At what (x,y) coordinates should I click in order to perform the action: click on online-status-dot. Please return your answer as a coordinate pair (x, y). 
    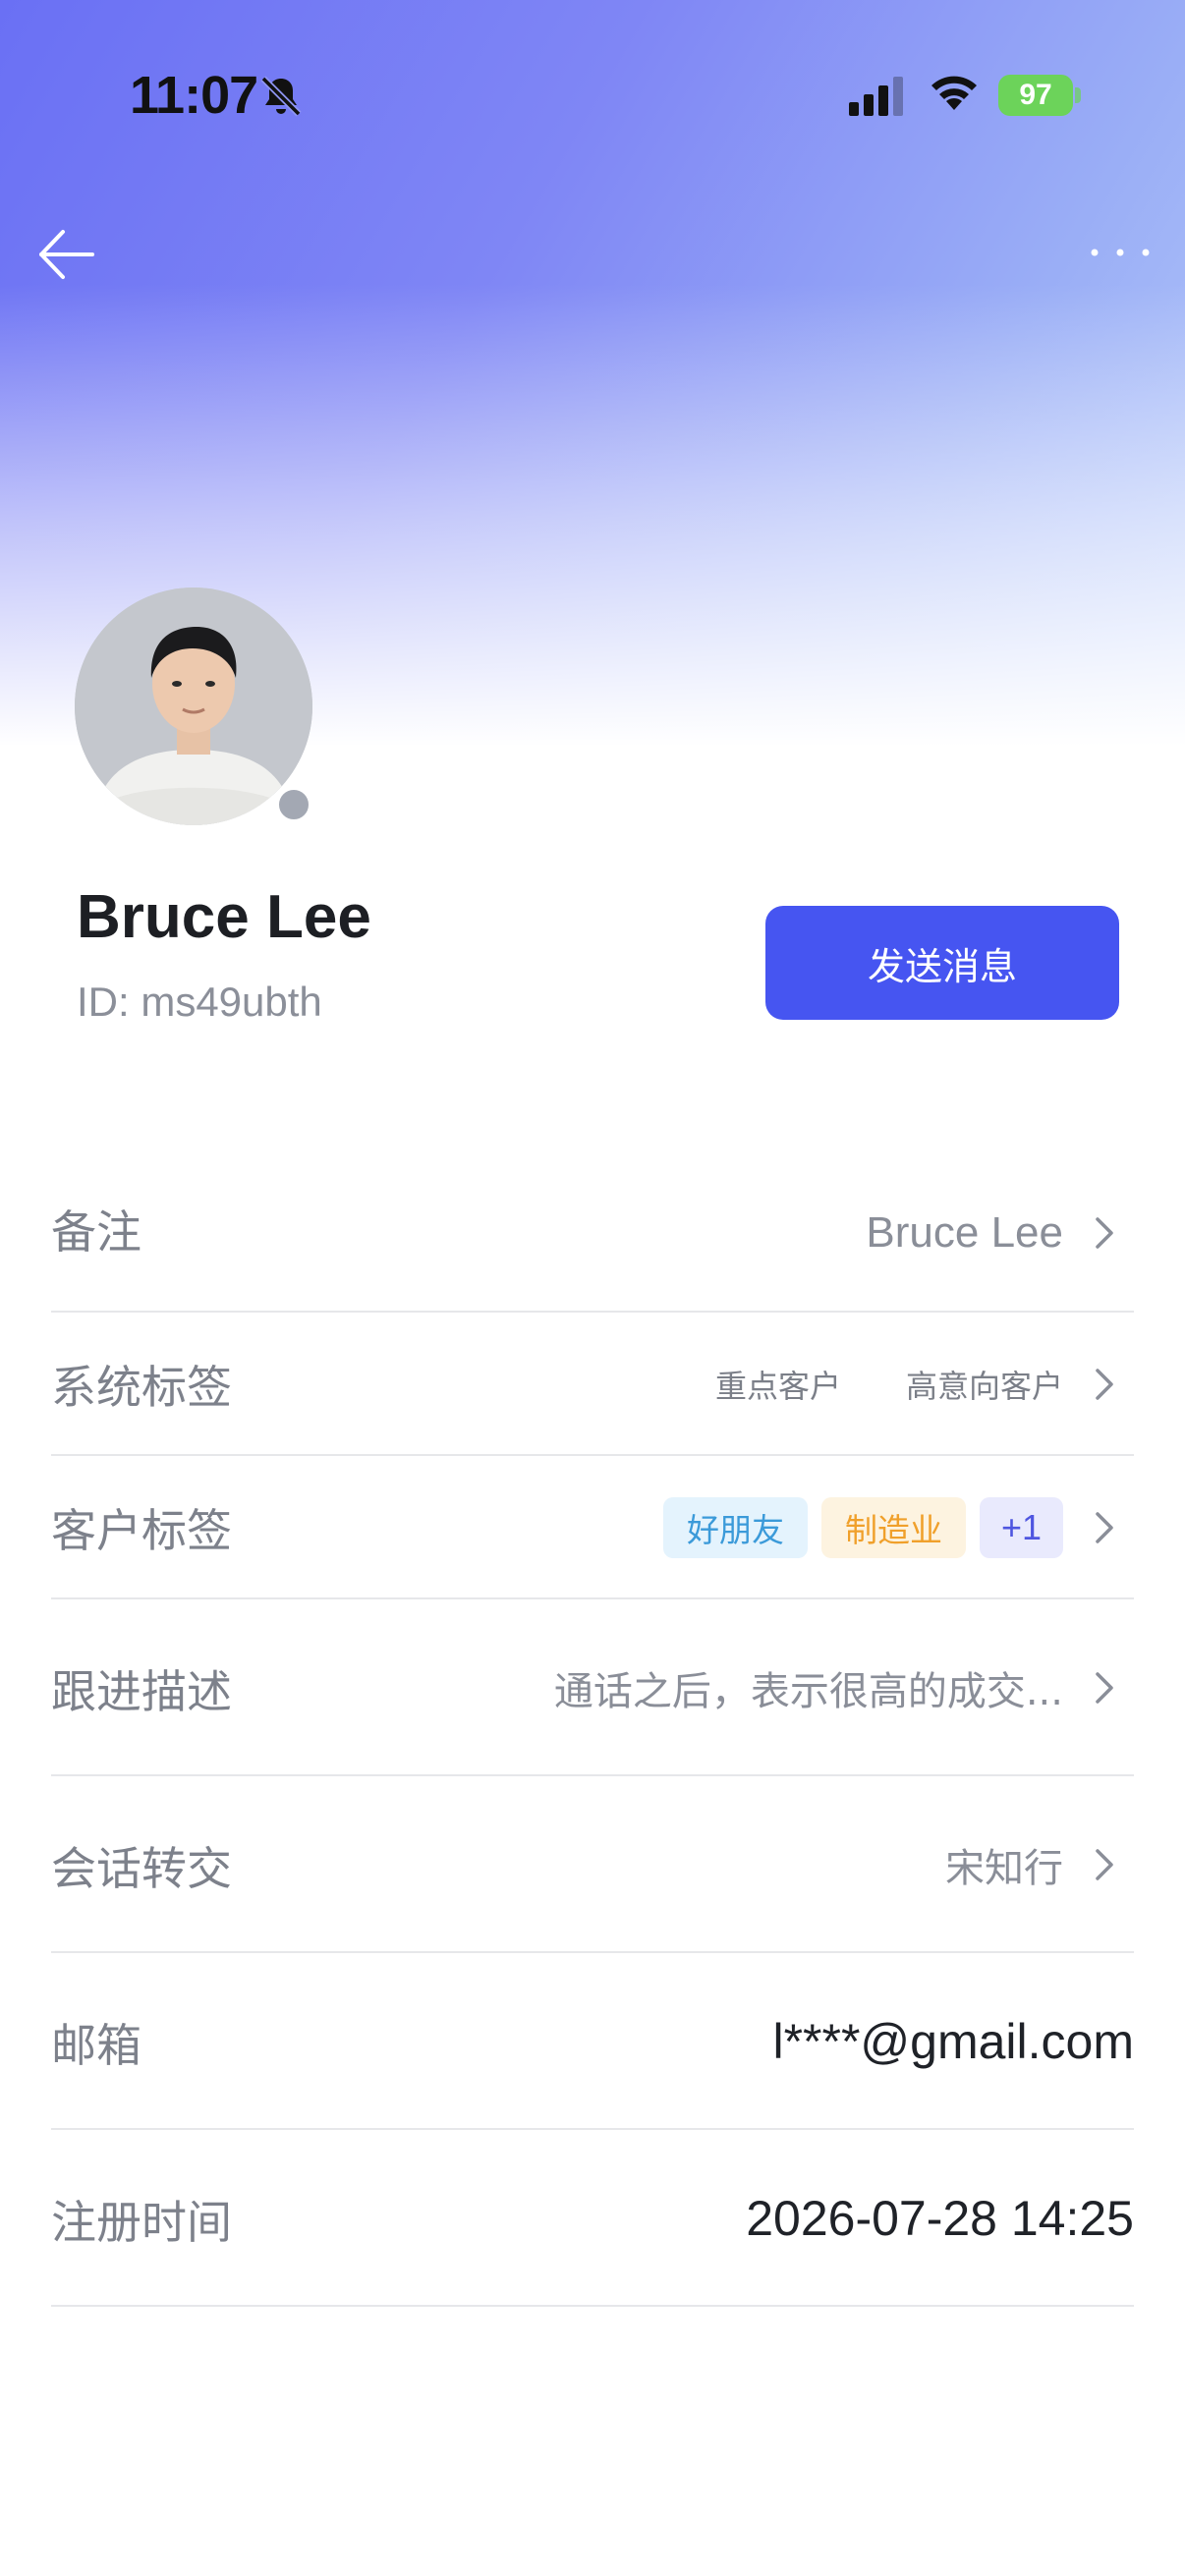
    Looking at the image, I should click on (293, 804).